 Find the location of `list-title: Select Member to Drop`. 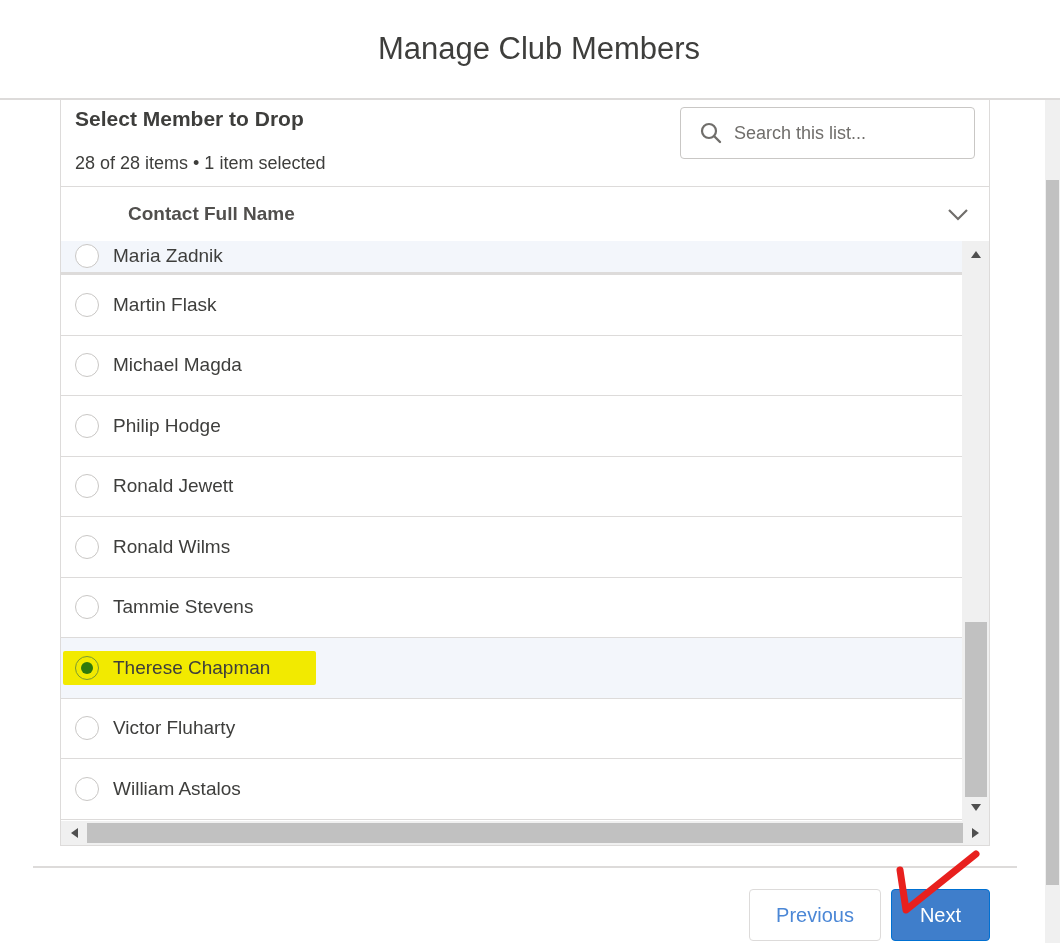

list-title: Select Member to Drop is located at coordinates (190, 119).